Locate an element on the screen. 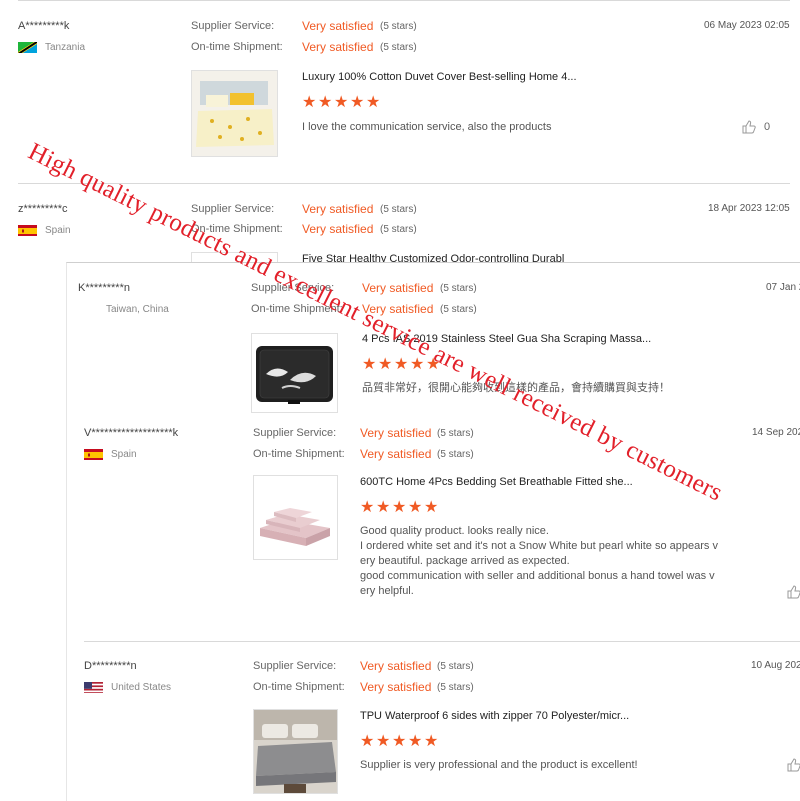 The height and width of the screenshot is (801, 800). gua-sha-case-image is located at coordinates (294, 373).